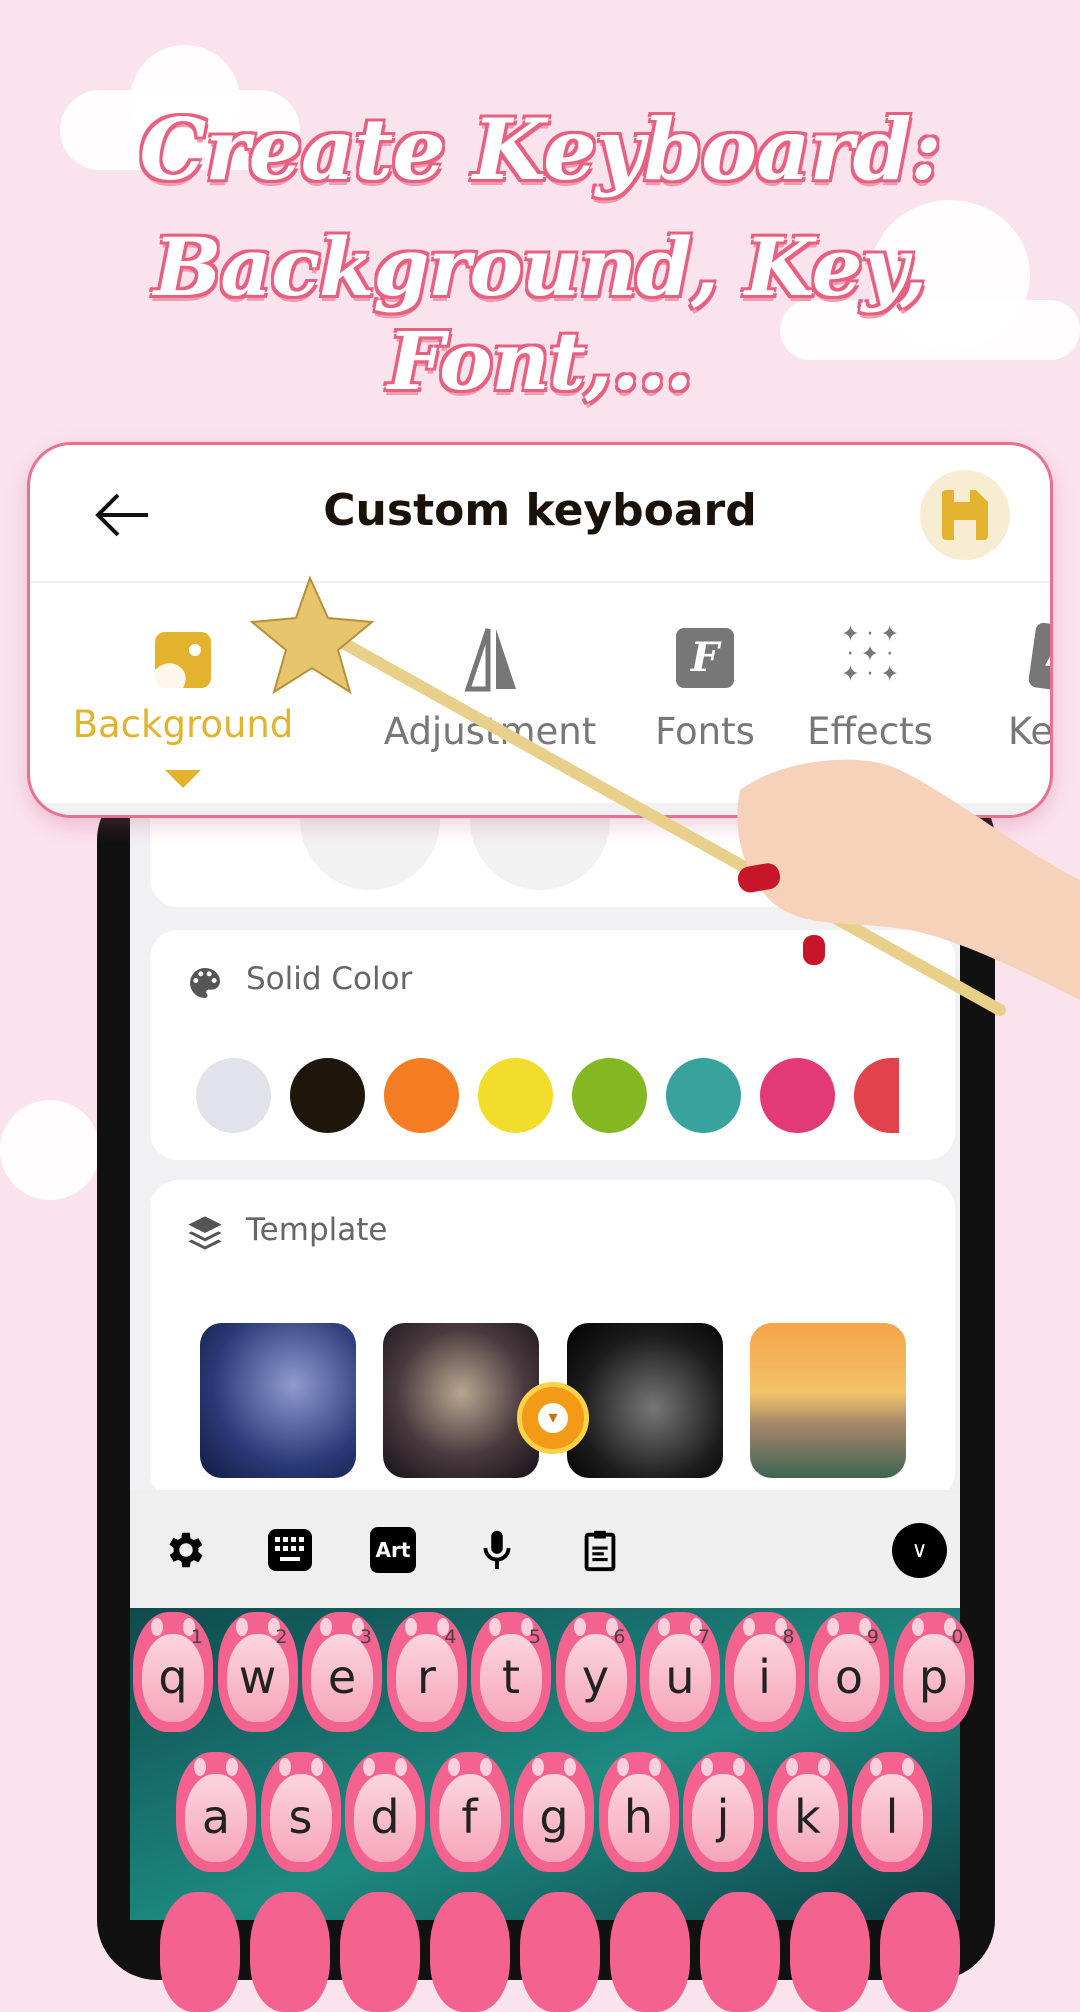  I want to click on template-thumb-galaxy, so click(278, 1400).